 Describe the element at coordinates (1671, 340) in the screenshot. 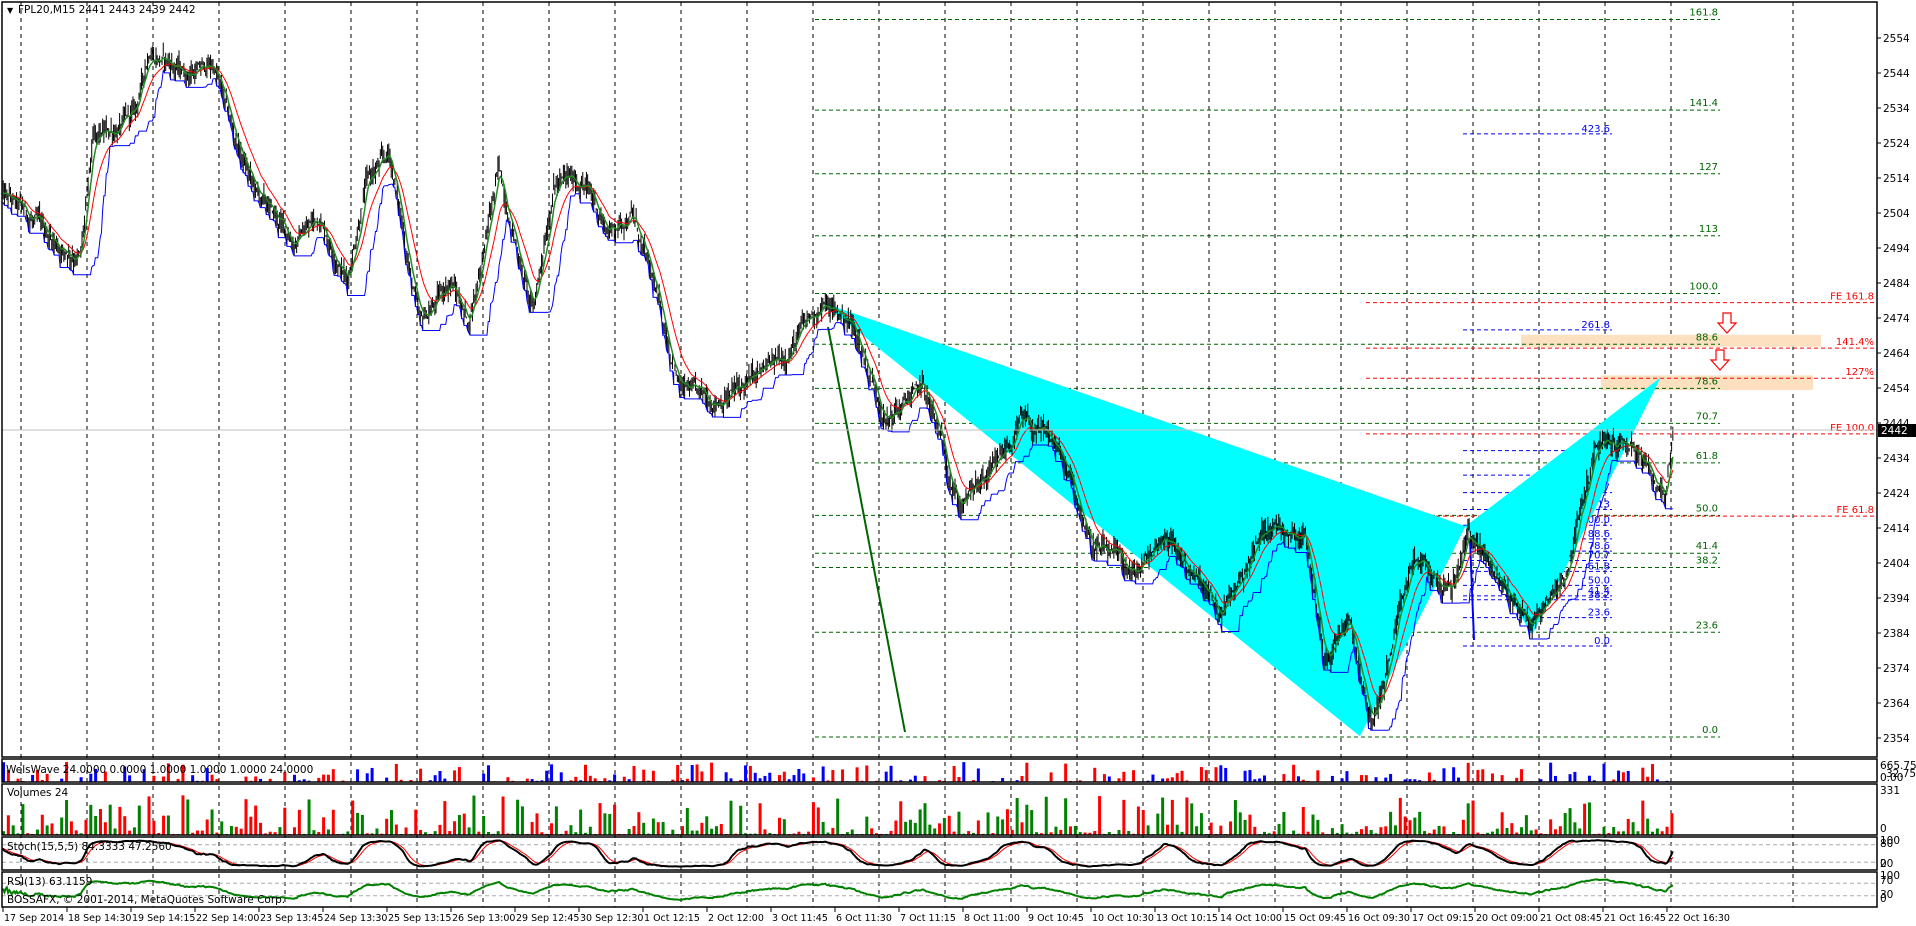

I see `target-zone` at that location.